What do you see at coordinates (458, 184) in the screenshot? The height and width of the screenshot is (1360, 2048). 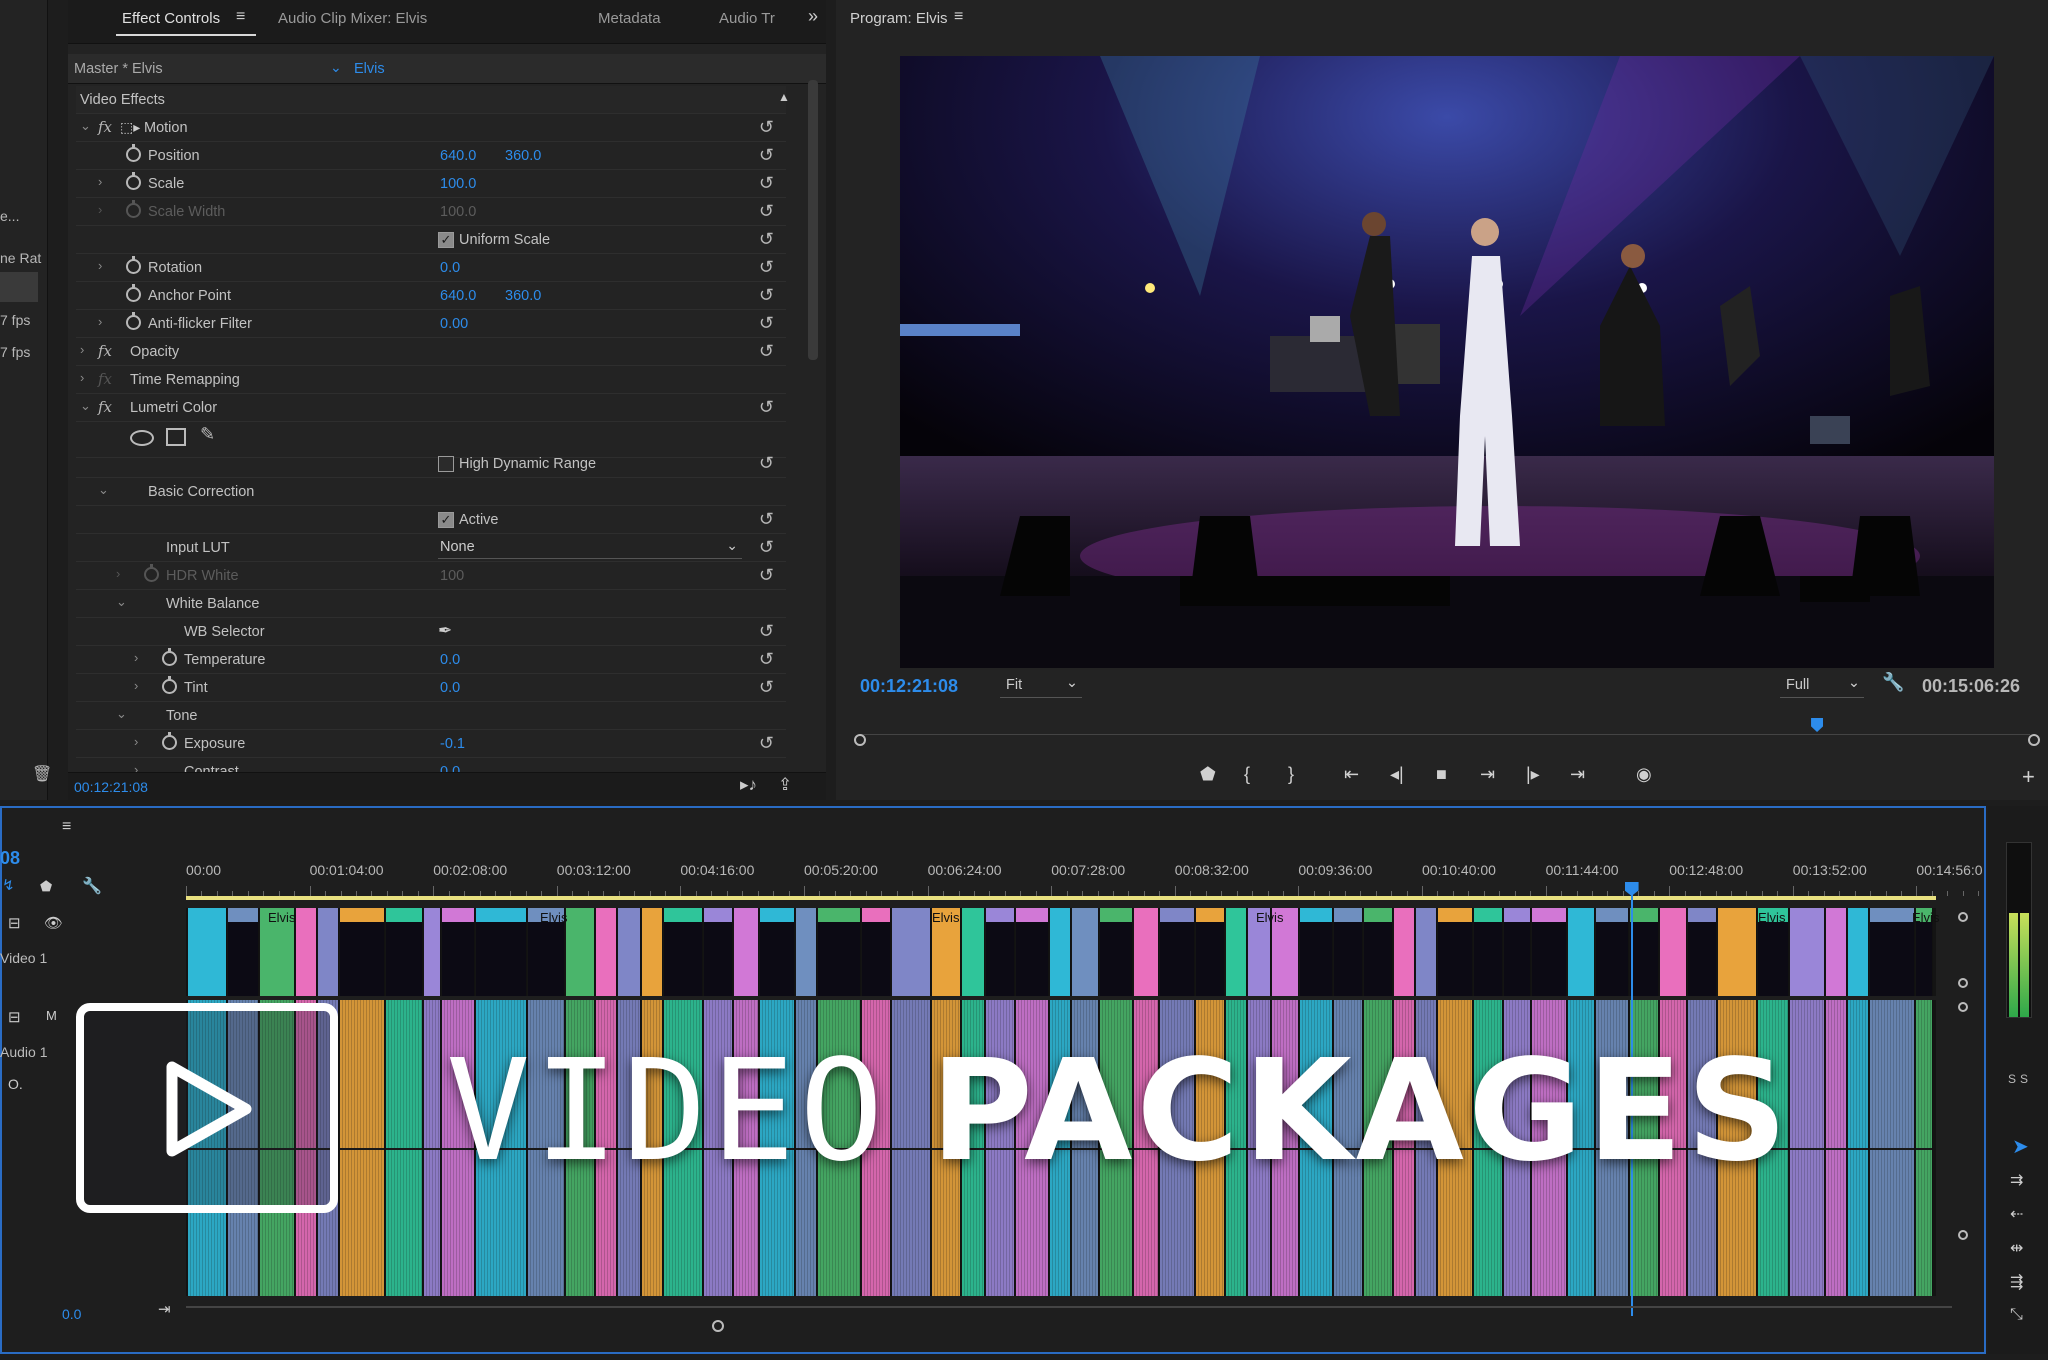 I see `scale-value: 100.0` at bounding box center [458, 184].